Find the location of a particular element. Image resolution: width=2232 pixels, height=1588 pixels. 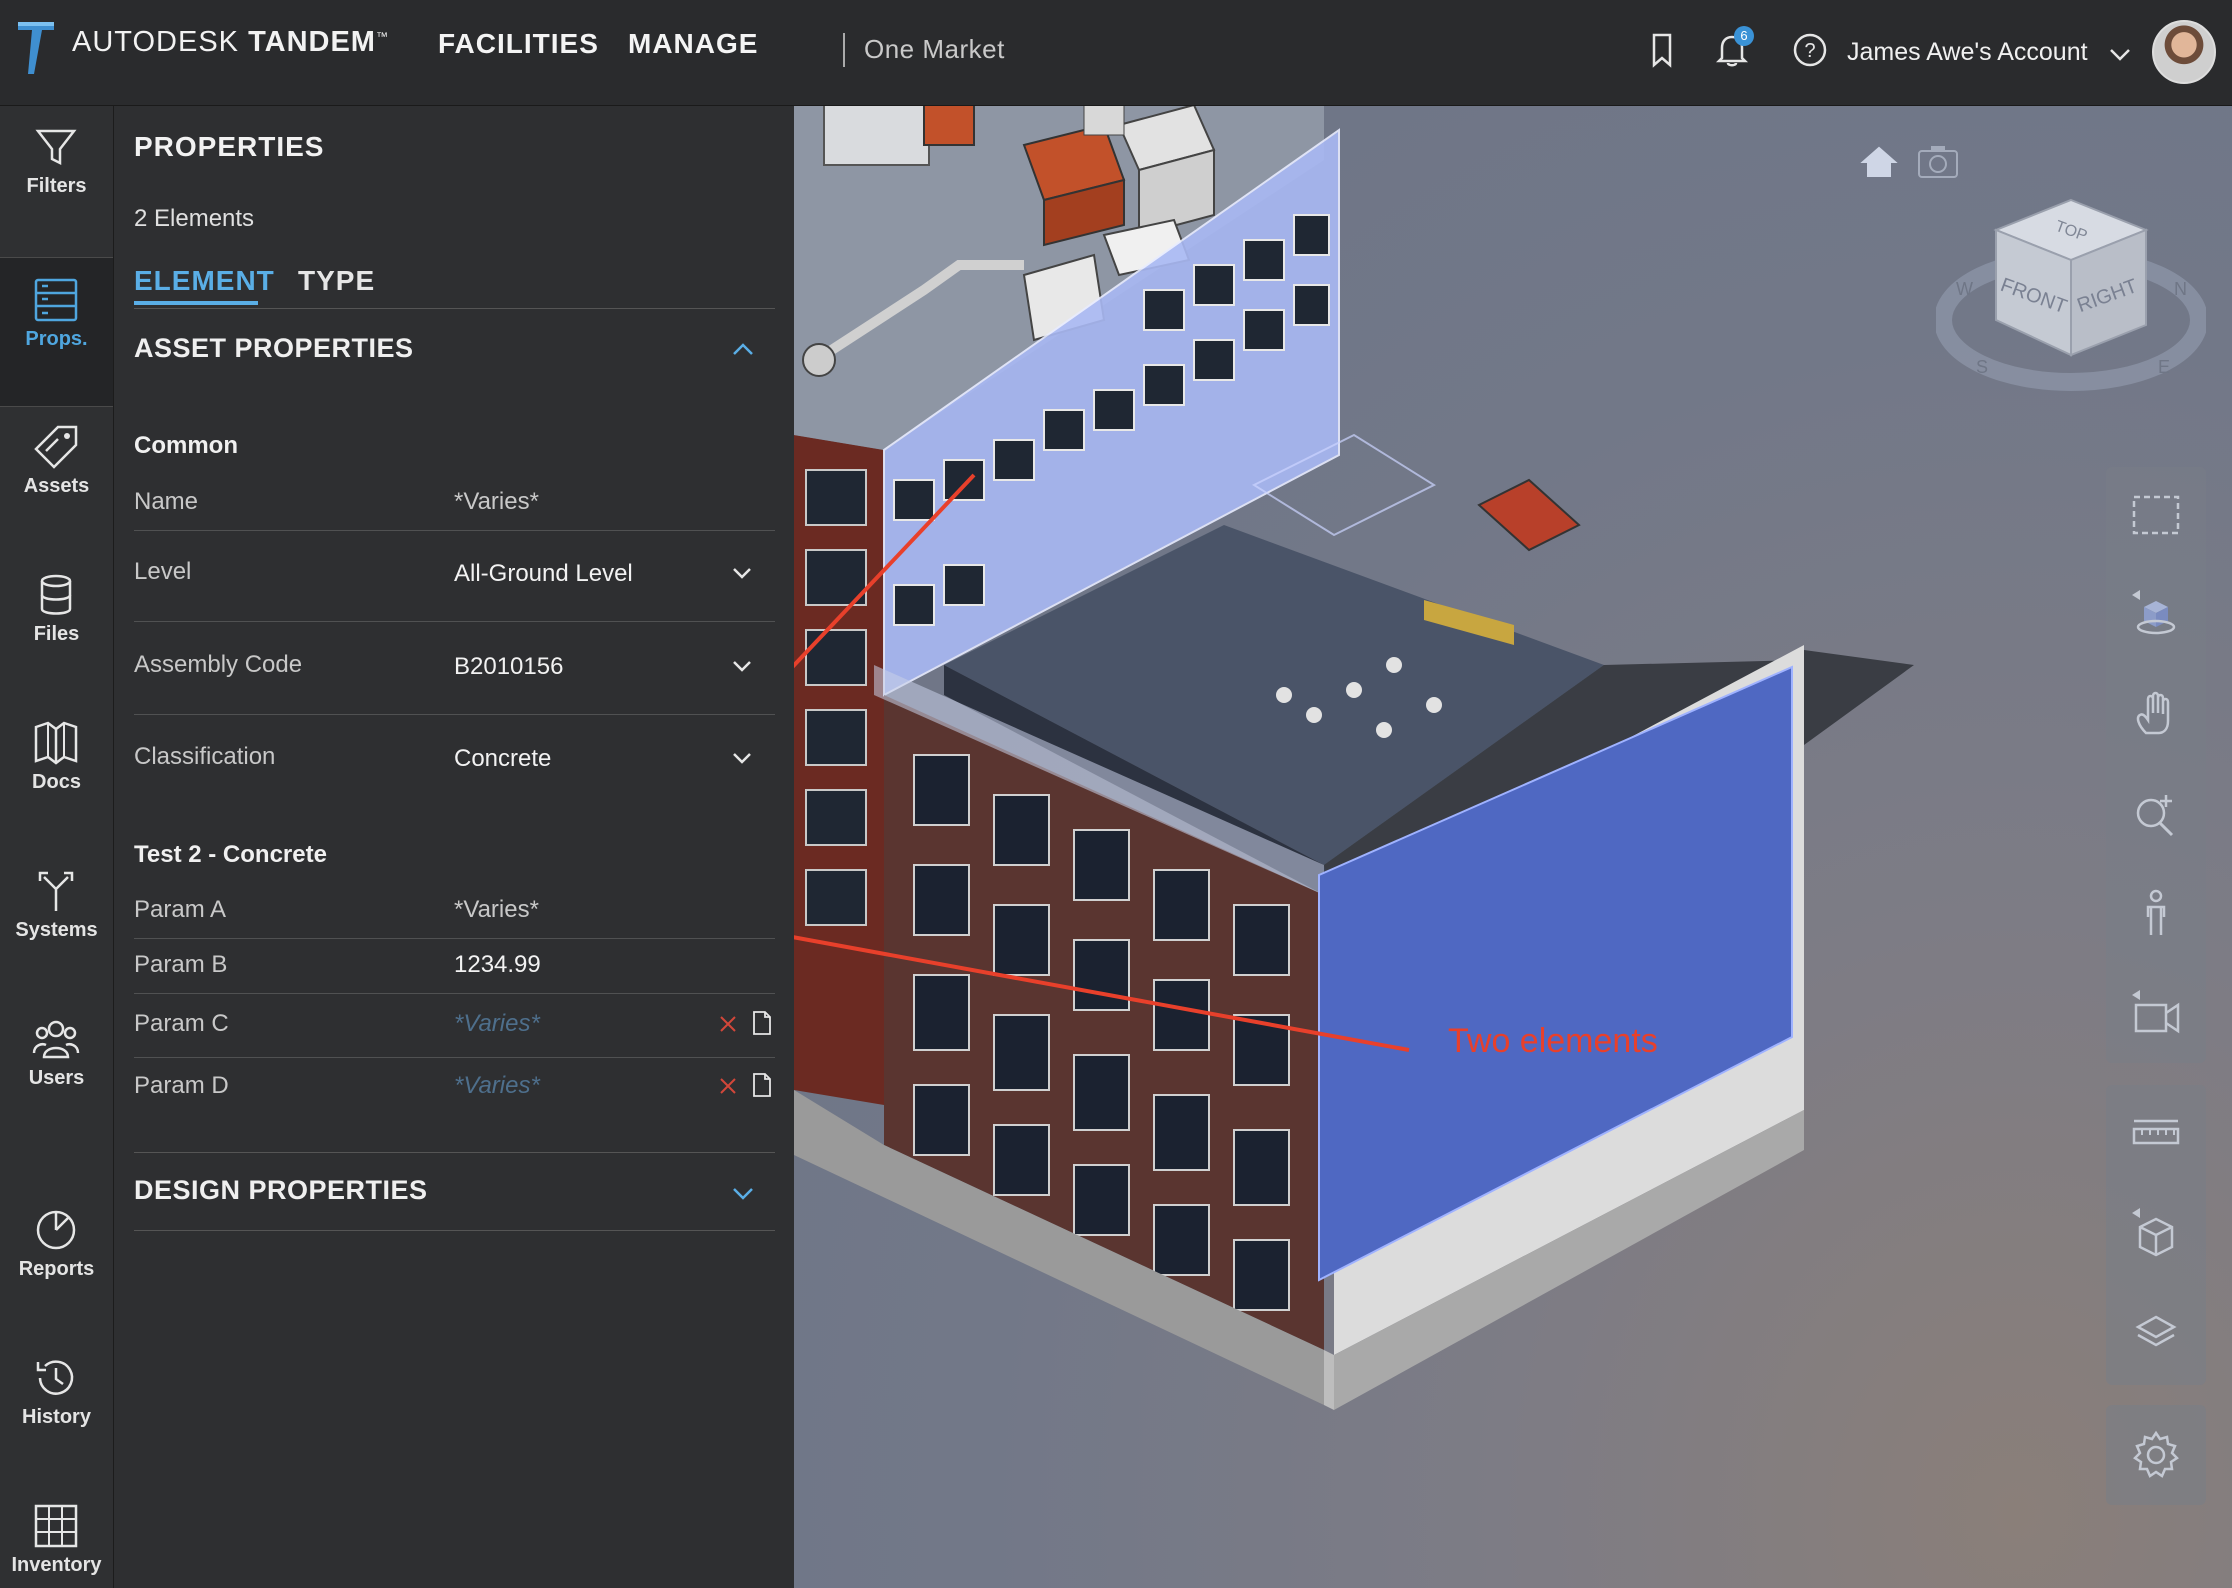

layers-icon is located at coordinates (2156, 1333).